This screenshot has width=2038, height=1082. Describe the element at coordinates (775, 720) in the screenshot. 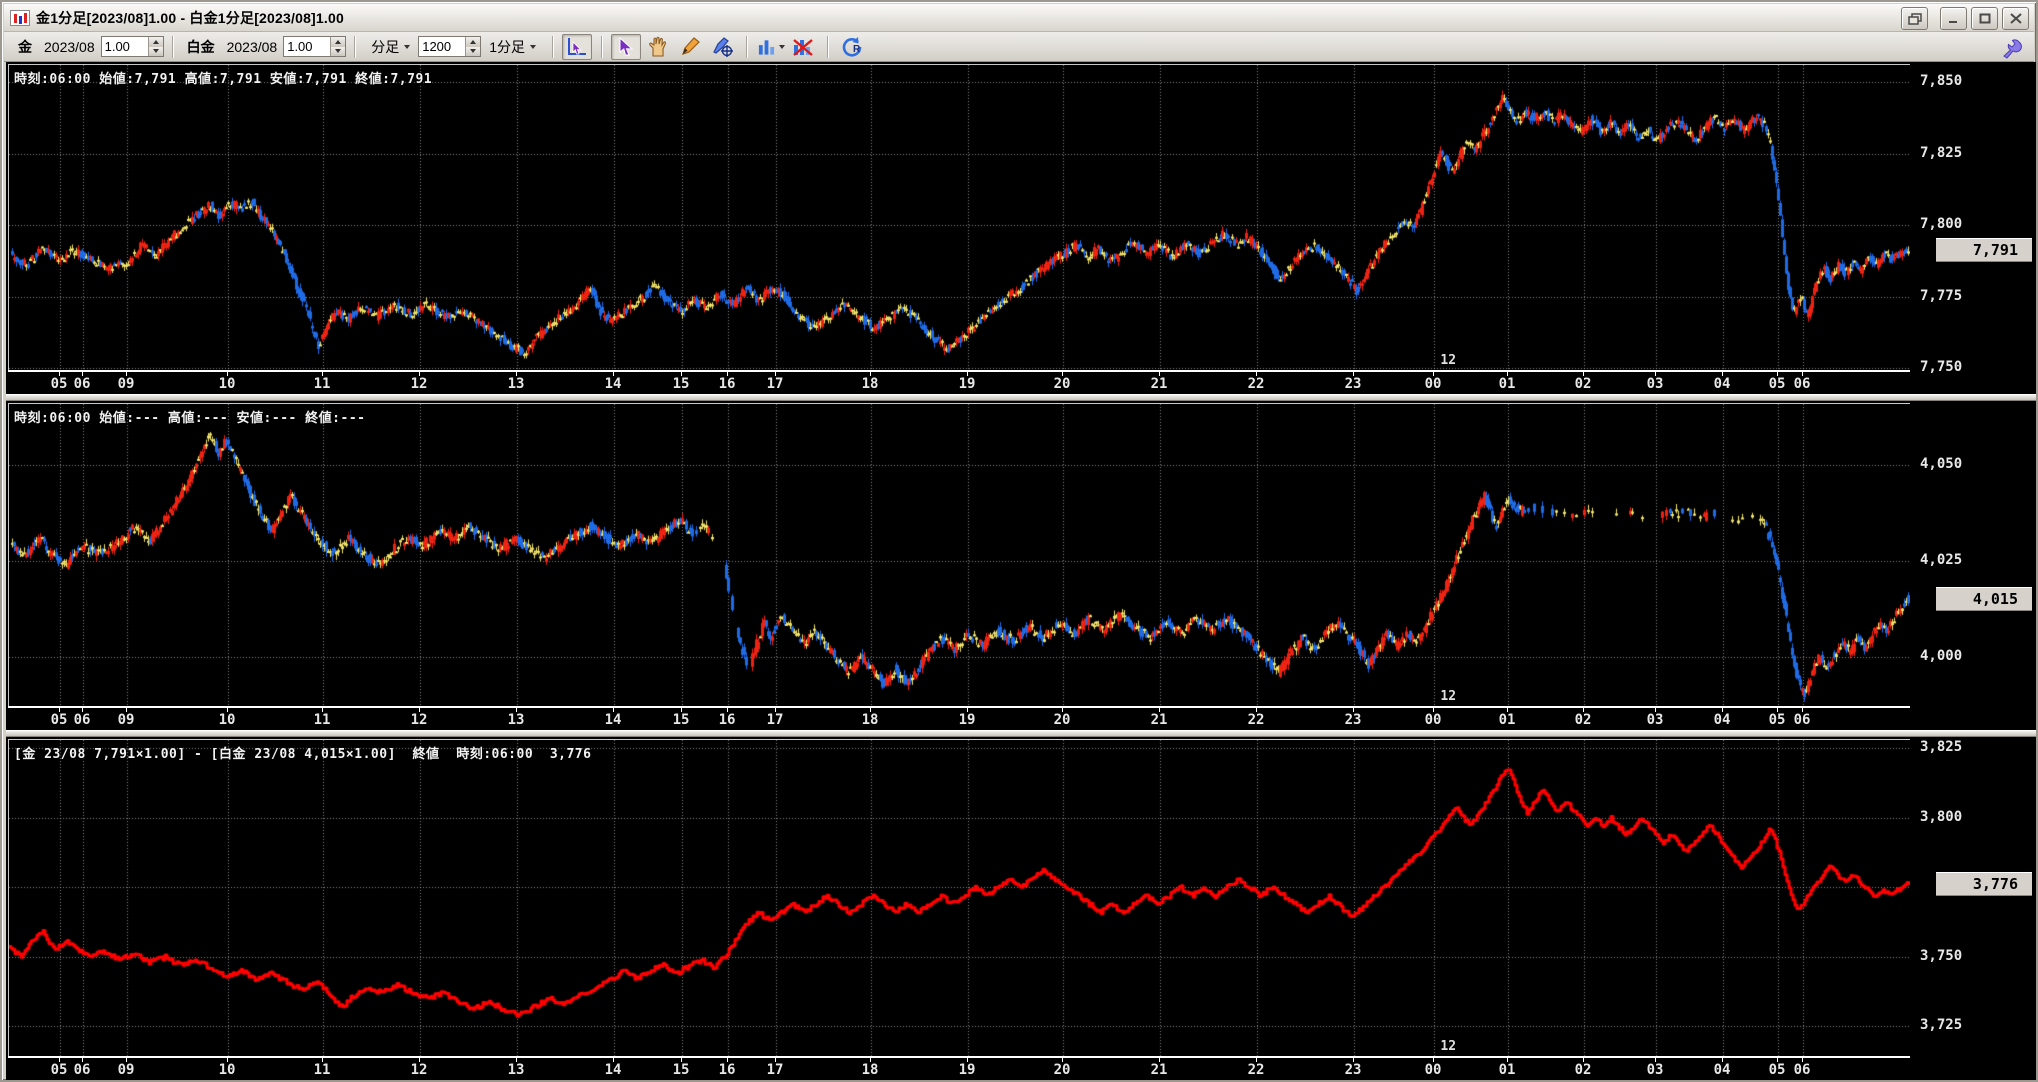

I see `x-tick-label: 17` at that location.